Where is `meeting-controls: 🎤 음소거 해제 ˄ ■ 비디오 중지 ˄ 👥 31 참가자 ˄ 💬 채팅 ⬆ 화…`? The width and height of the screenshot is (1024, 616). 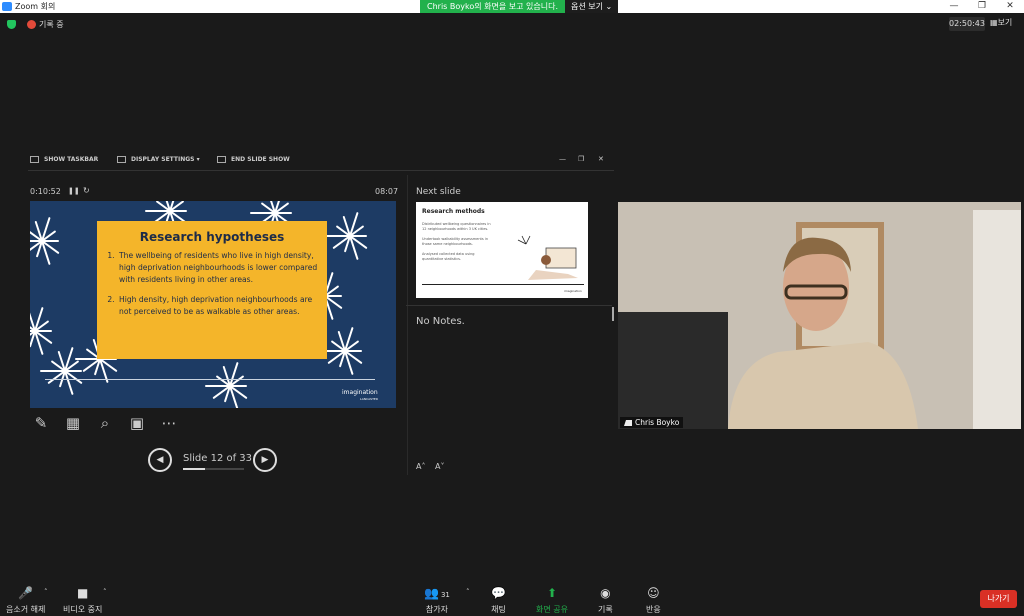
meeting-controls: 🎤 음소거 해제 ˄ ■ 비디오 중지 ˄ 👥 31 참가자 ˄ 💬 채팅 ⬆ 화… is located at coordinates (512, 598).